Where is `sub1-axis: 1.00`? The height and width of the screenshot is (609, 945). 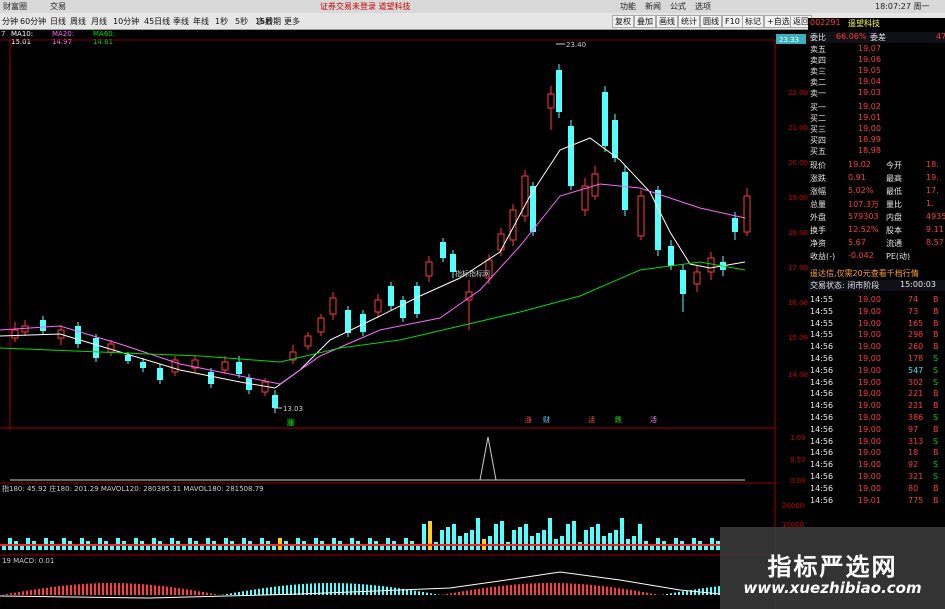 sub1-axis: 1.00 is located at coordinates (798, 438).